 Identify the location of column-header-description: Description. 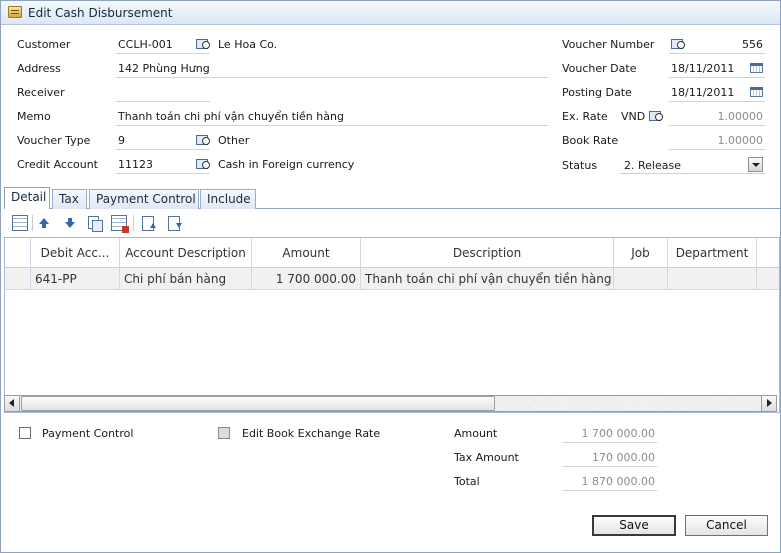
(487, 252).